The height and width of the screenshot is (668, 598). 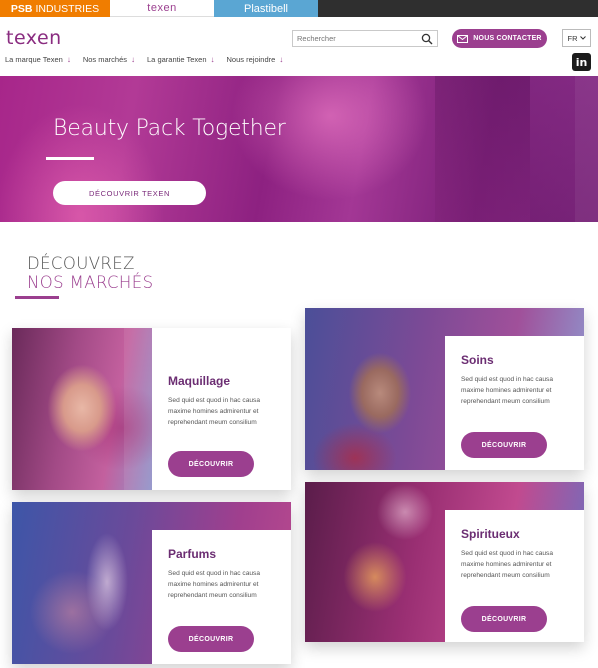 What do you see at coordinates (477, 360) in the screenshot?
I see `card-title: Soins` at bounding box center [477, 360].